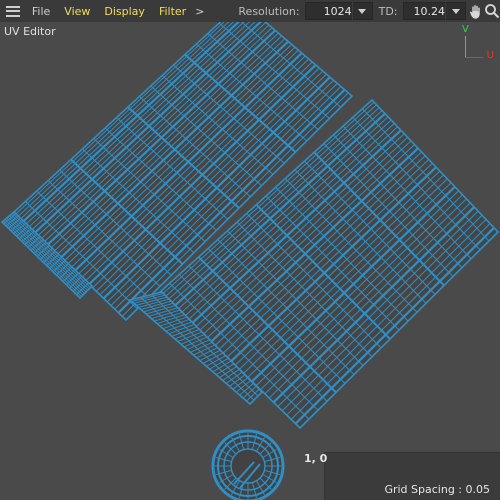 This screenshot has height=500, width=500. Describe the element at coordinates (465, 29) in the screenshot. I see `axis-v-label: V` at that location.